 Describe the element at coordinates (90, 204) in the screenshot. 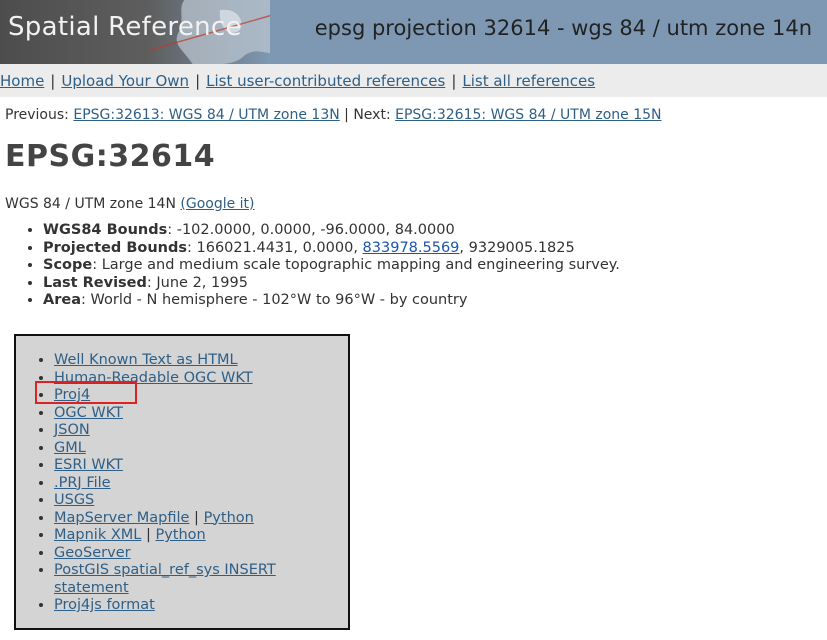

I see `projection-name: WGS 84 / UTM zone 14N` at that location.